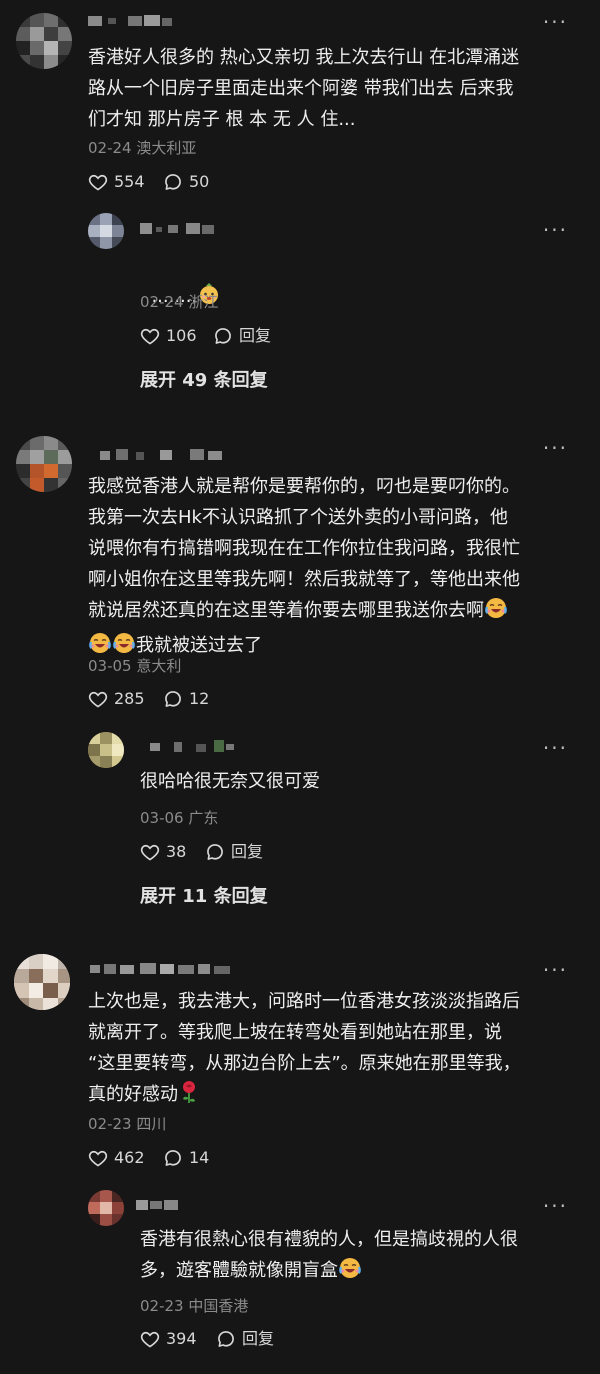  What do you see at coordinates (162, 818) in the screenshot?
I see `reply-date: 03-06` at bounding box center [162, 818].